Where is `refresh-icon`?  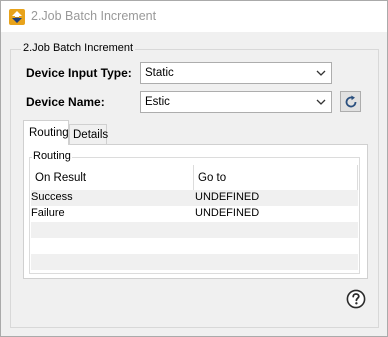 refresh-icon is located at coordinates (351, 101).